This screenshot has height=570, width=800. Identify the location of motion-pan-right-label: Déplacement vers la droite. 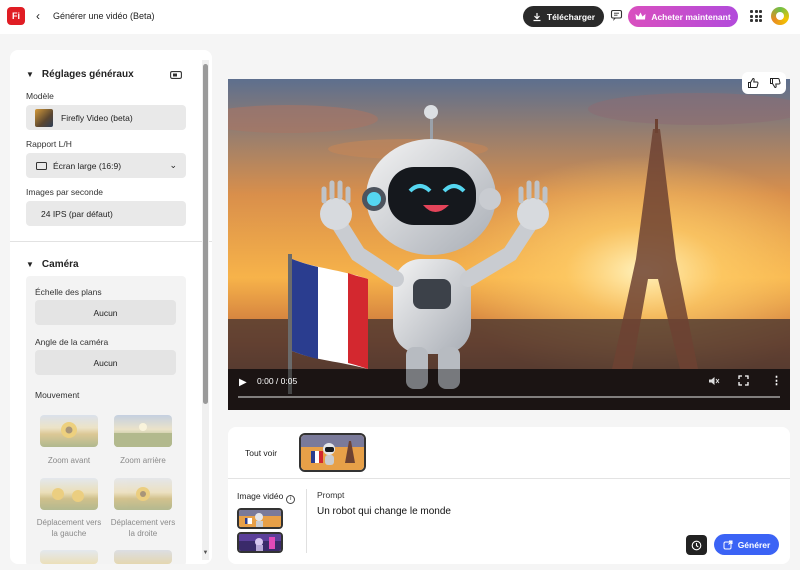
(143, 528).